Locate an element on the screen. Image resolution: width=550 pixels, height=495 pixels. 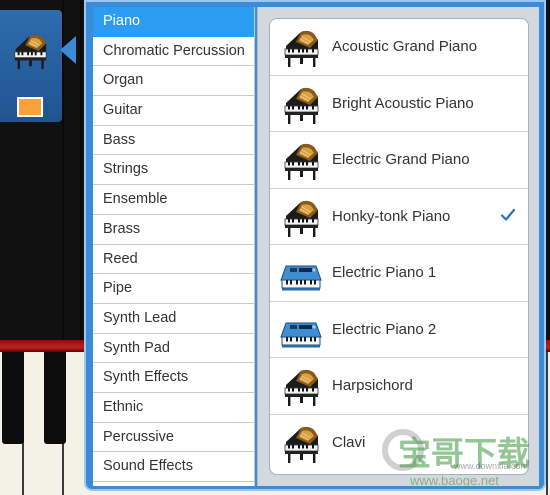
instrument-label: Honky-tonk Piano is located at coordinates (391, 216).